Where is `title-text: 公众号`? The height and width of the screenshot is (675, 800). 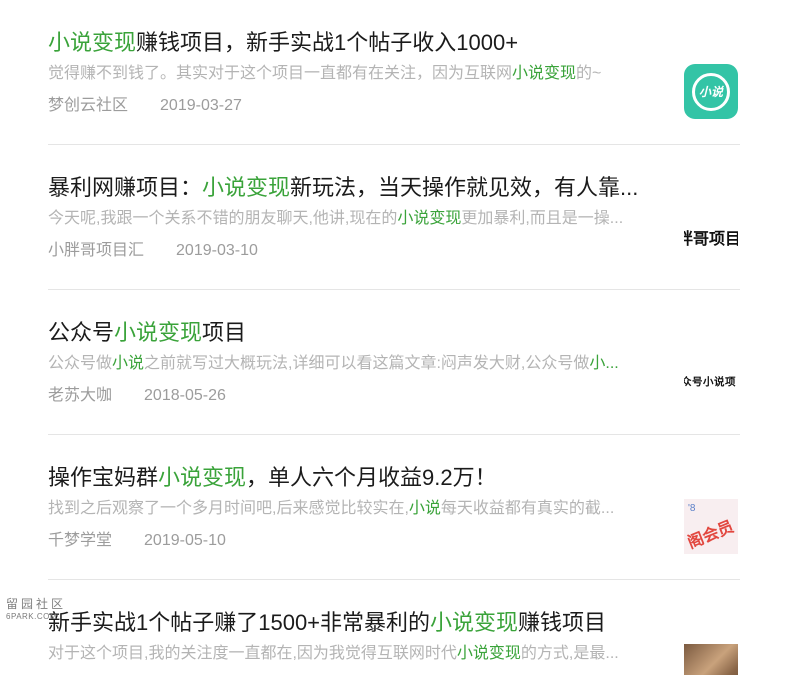
title-text: 公众号 is located at coordinates (81, 332).